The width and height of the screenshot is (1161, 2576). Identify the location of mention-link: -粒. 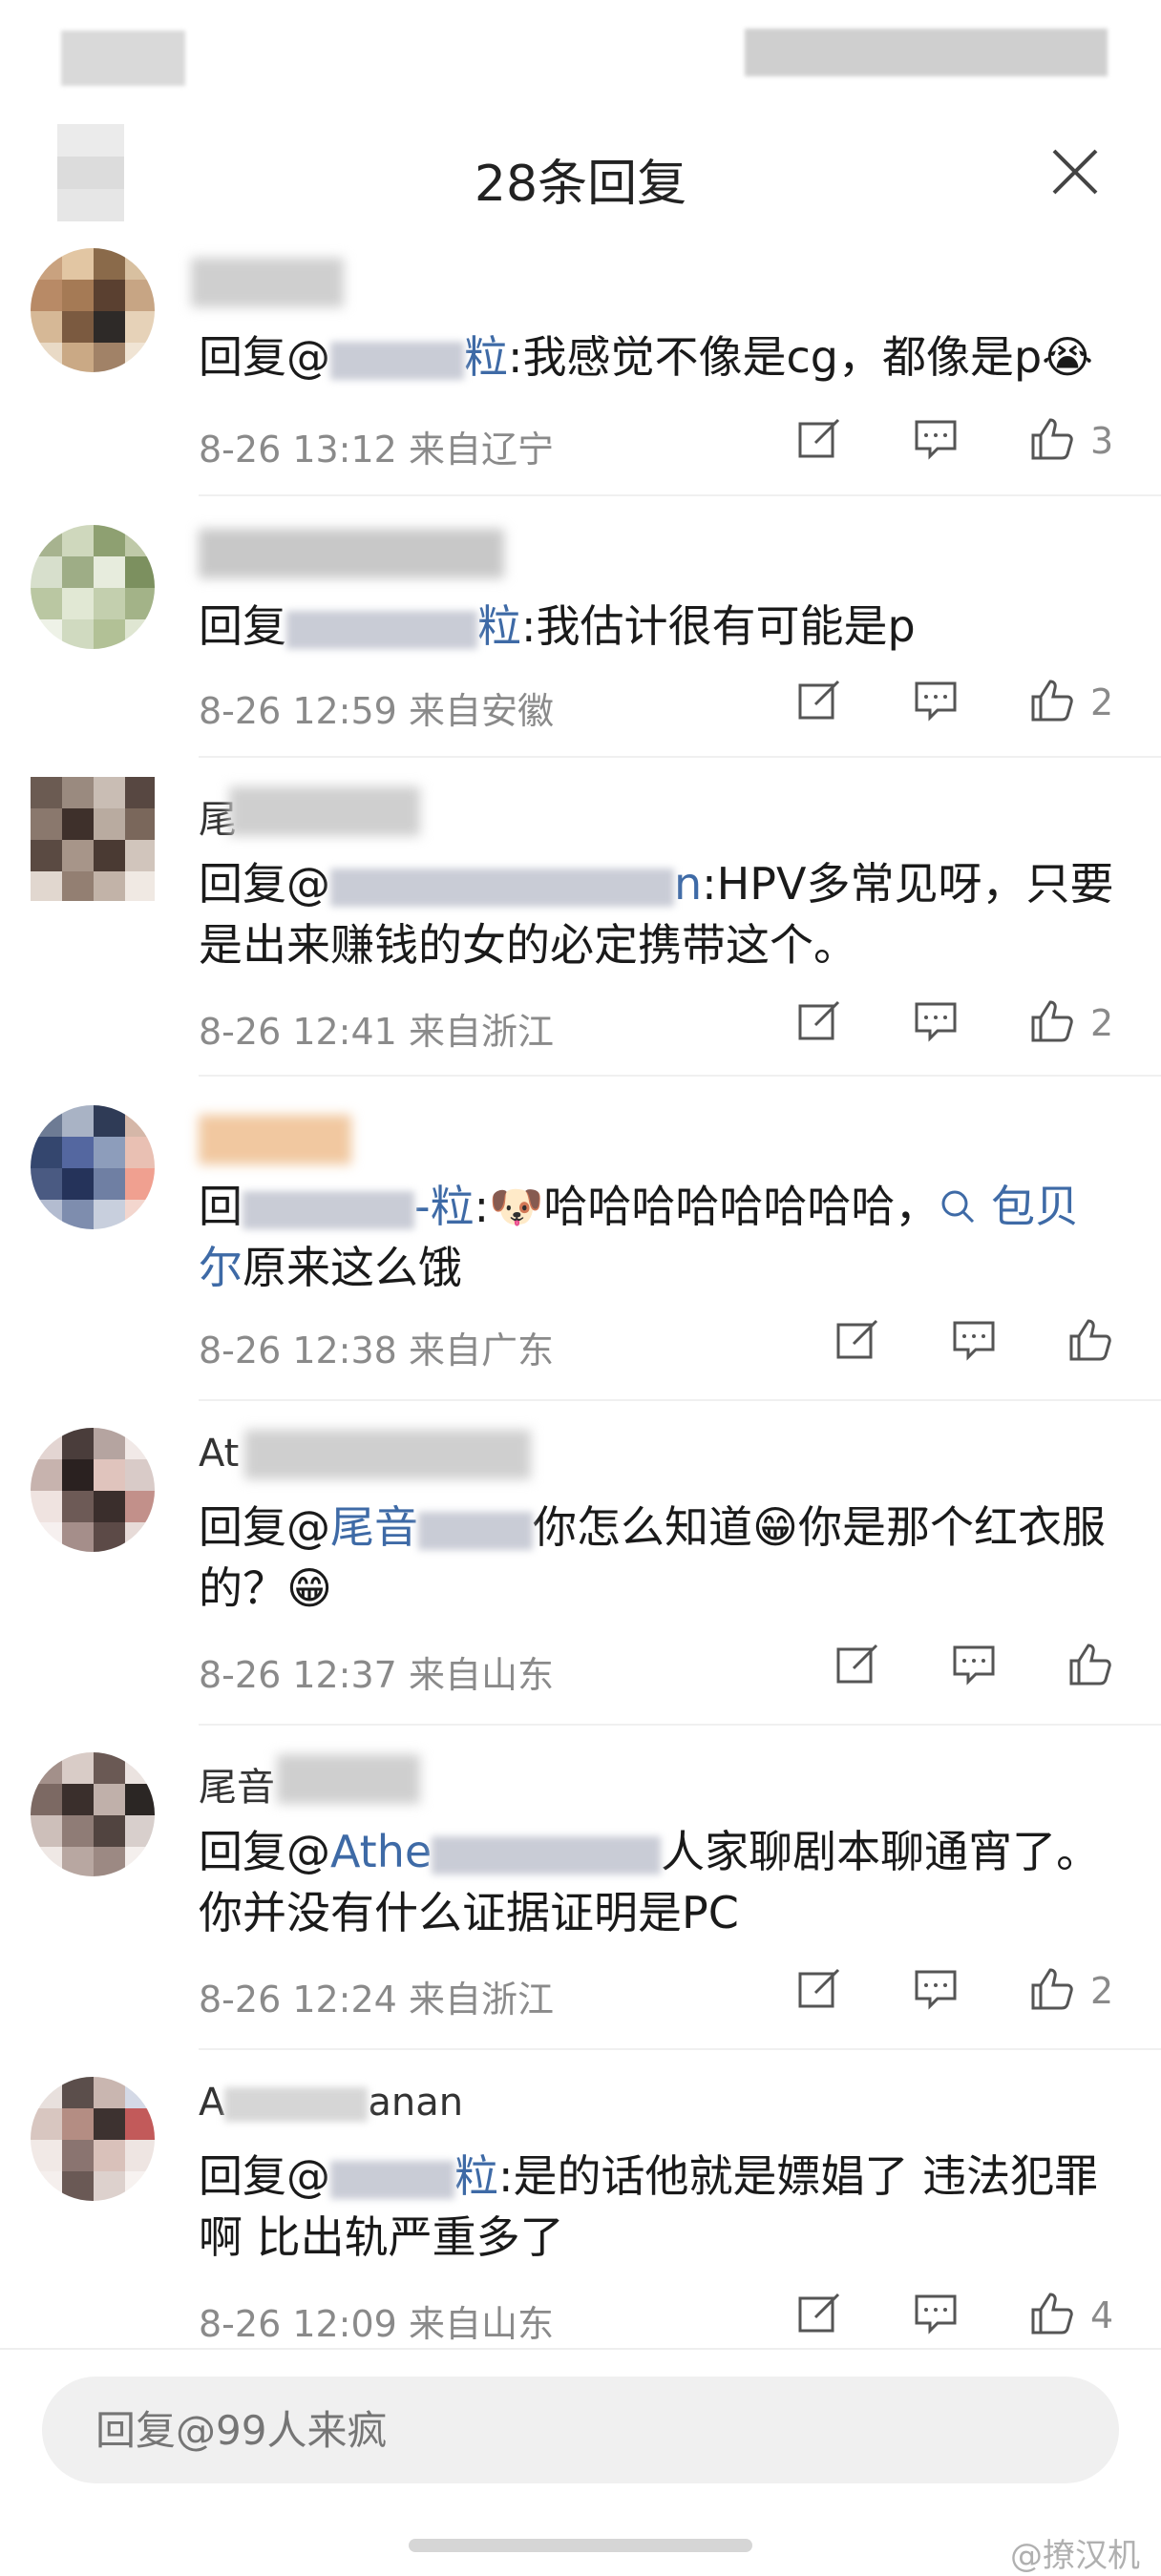
(444, 1206).